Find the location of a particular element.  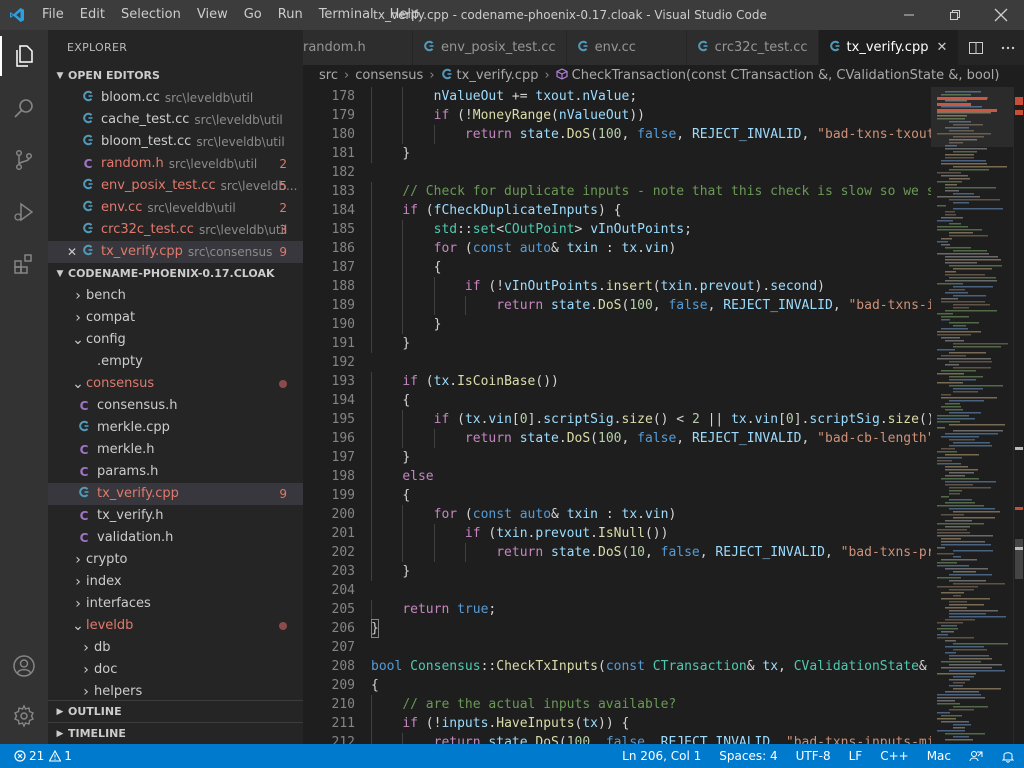

code-token: )) { is located at coordinates (614, 723).